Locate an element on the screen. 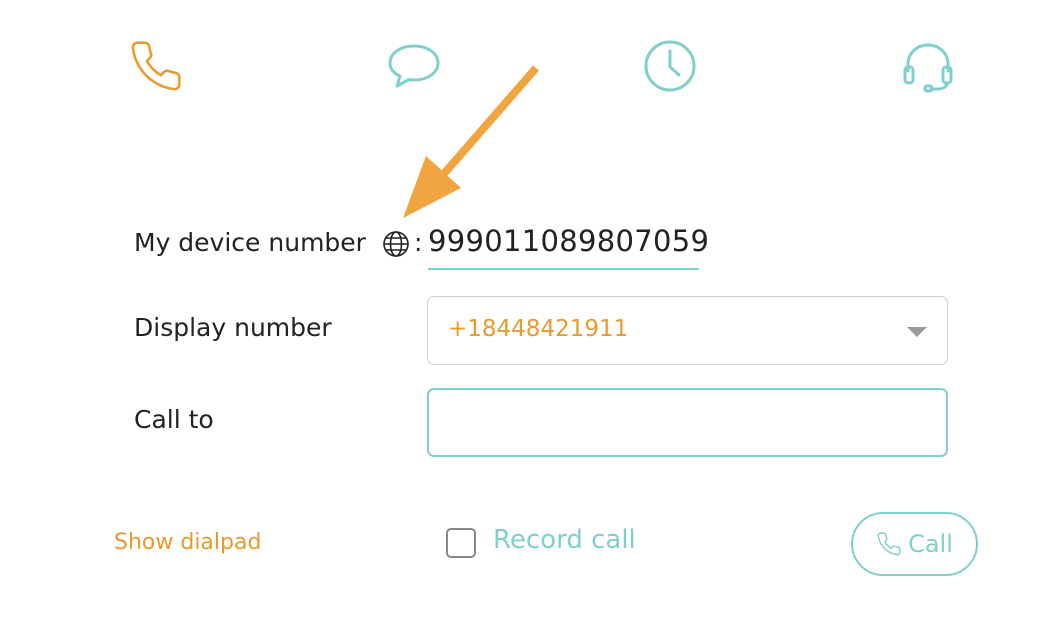 The height and width of the screenshot is (626, 1050). show-dialpad-link: Show dialpad is located at coordinates (187, 542).